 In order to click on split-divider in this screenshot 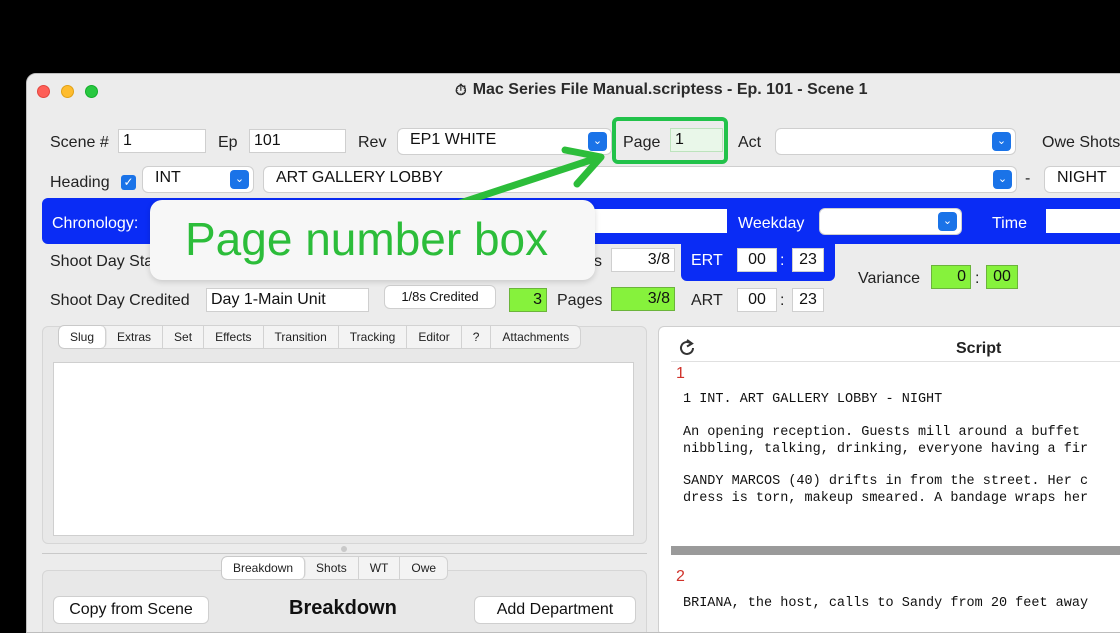, I will do `click(344, 553)`.